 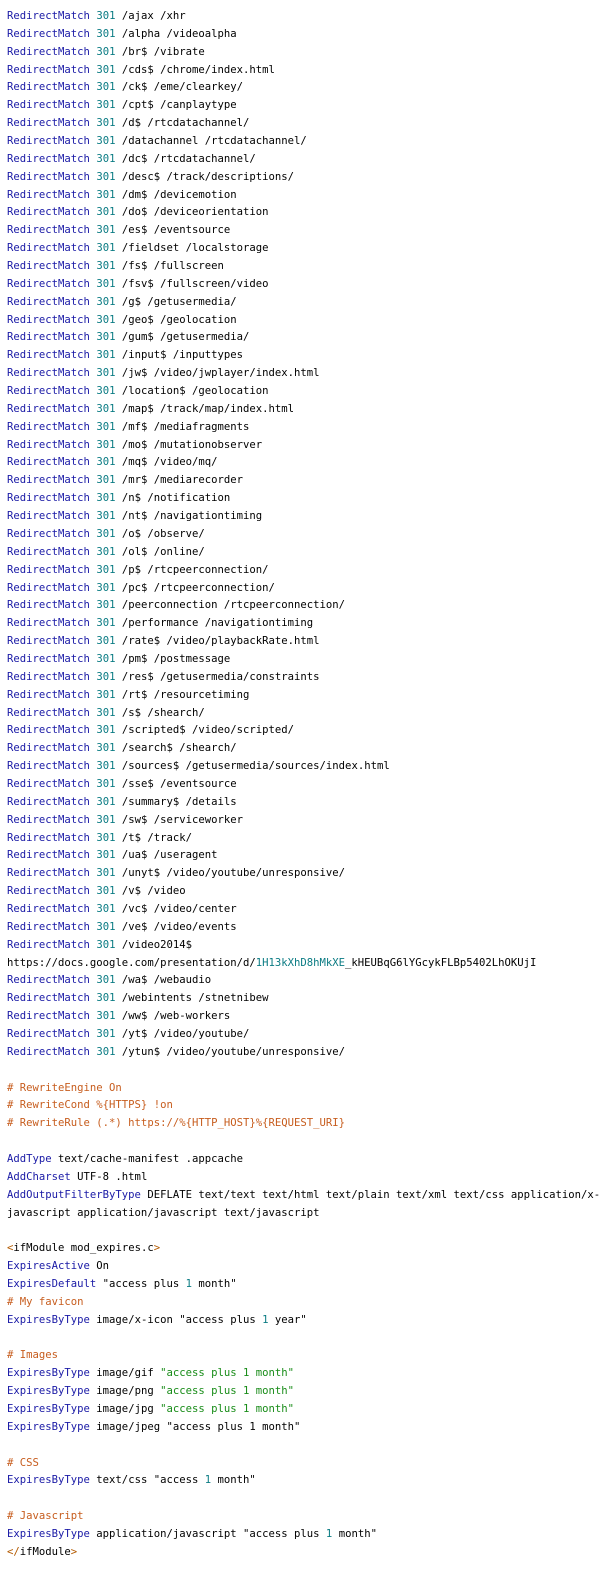 What do you see at coordinates (211, 141) in the screenshot?
I see `code-text: /datachannel /rtcdatachannel/` at bounding box center [211, 141].